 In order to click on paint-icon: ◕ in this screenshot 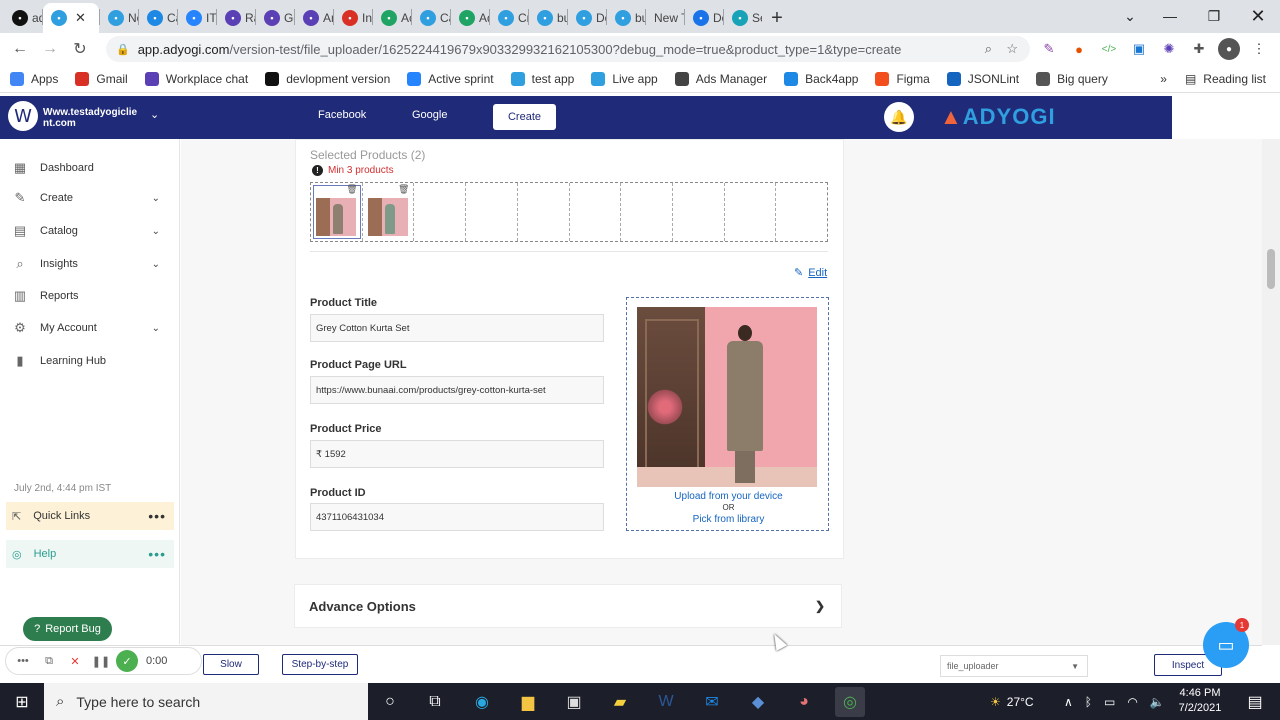, I will do `click(804, 702)`.